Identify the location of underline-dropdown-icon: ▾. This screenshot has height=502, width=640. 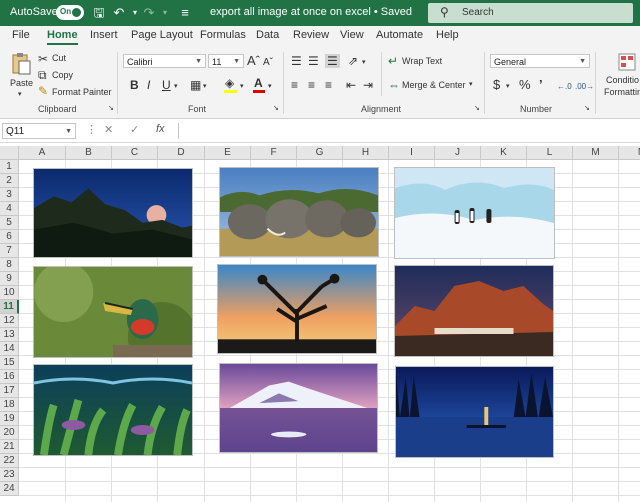
(176, 87).